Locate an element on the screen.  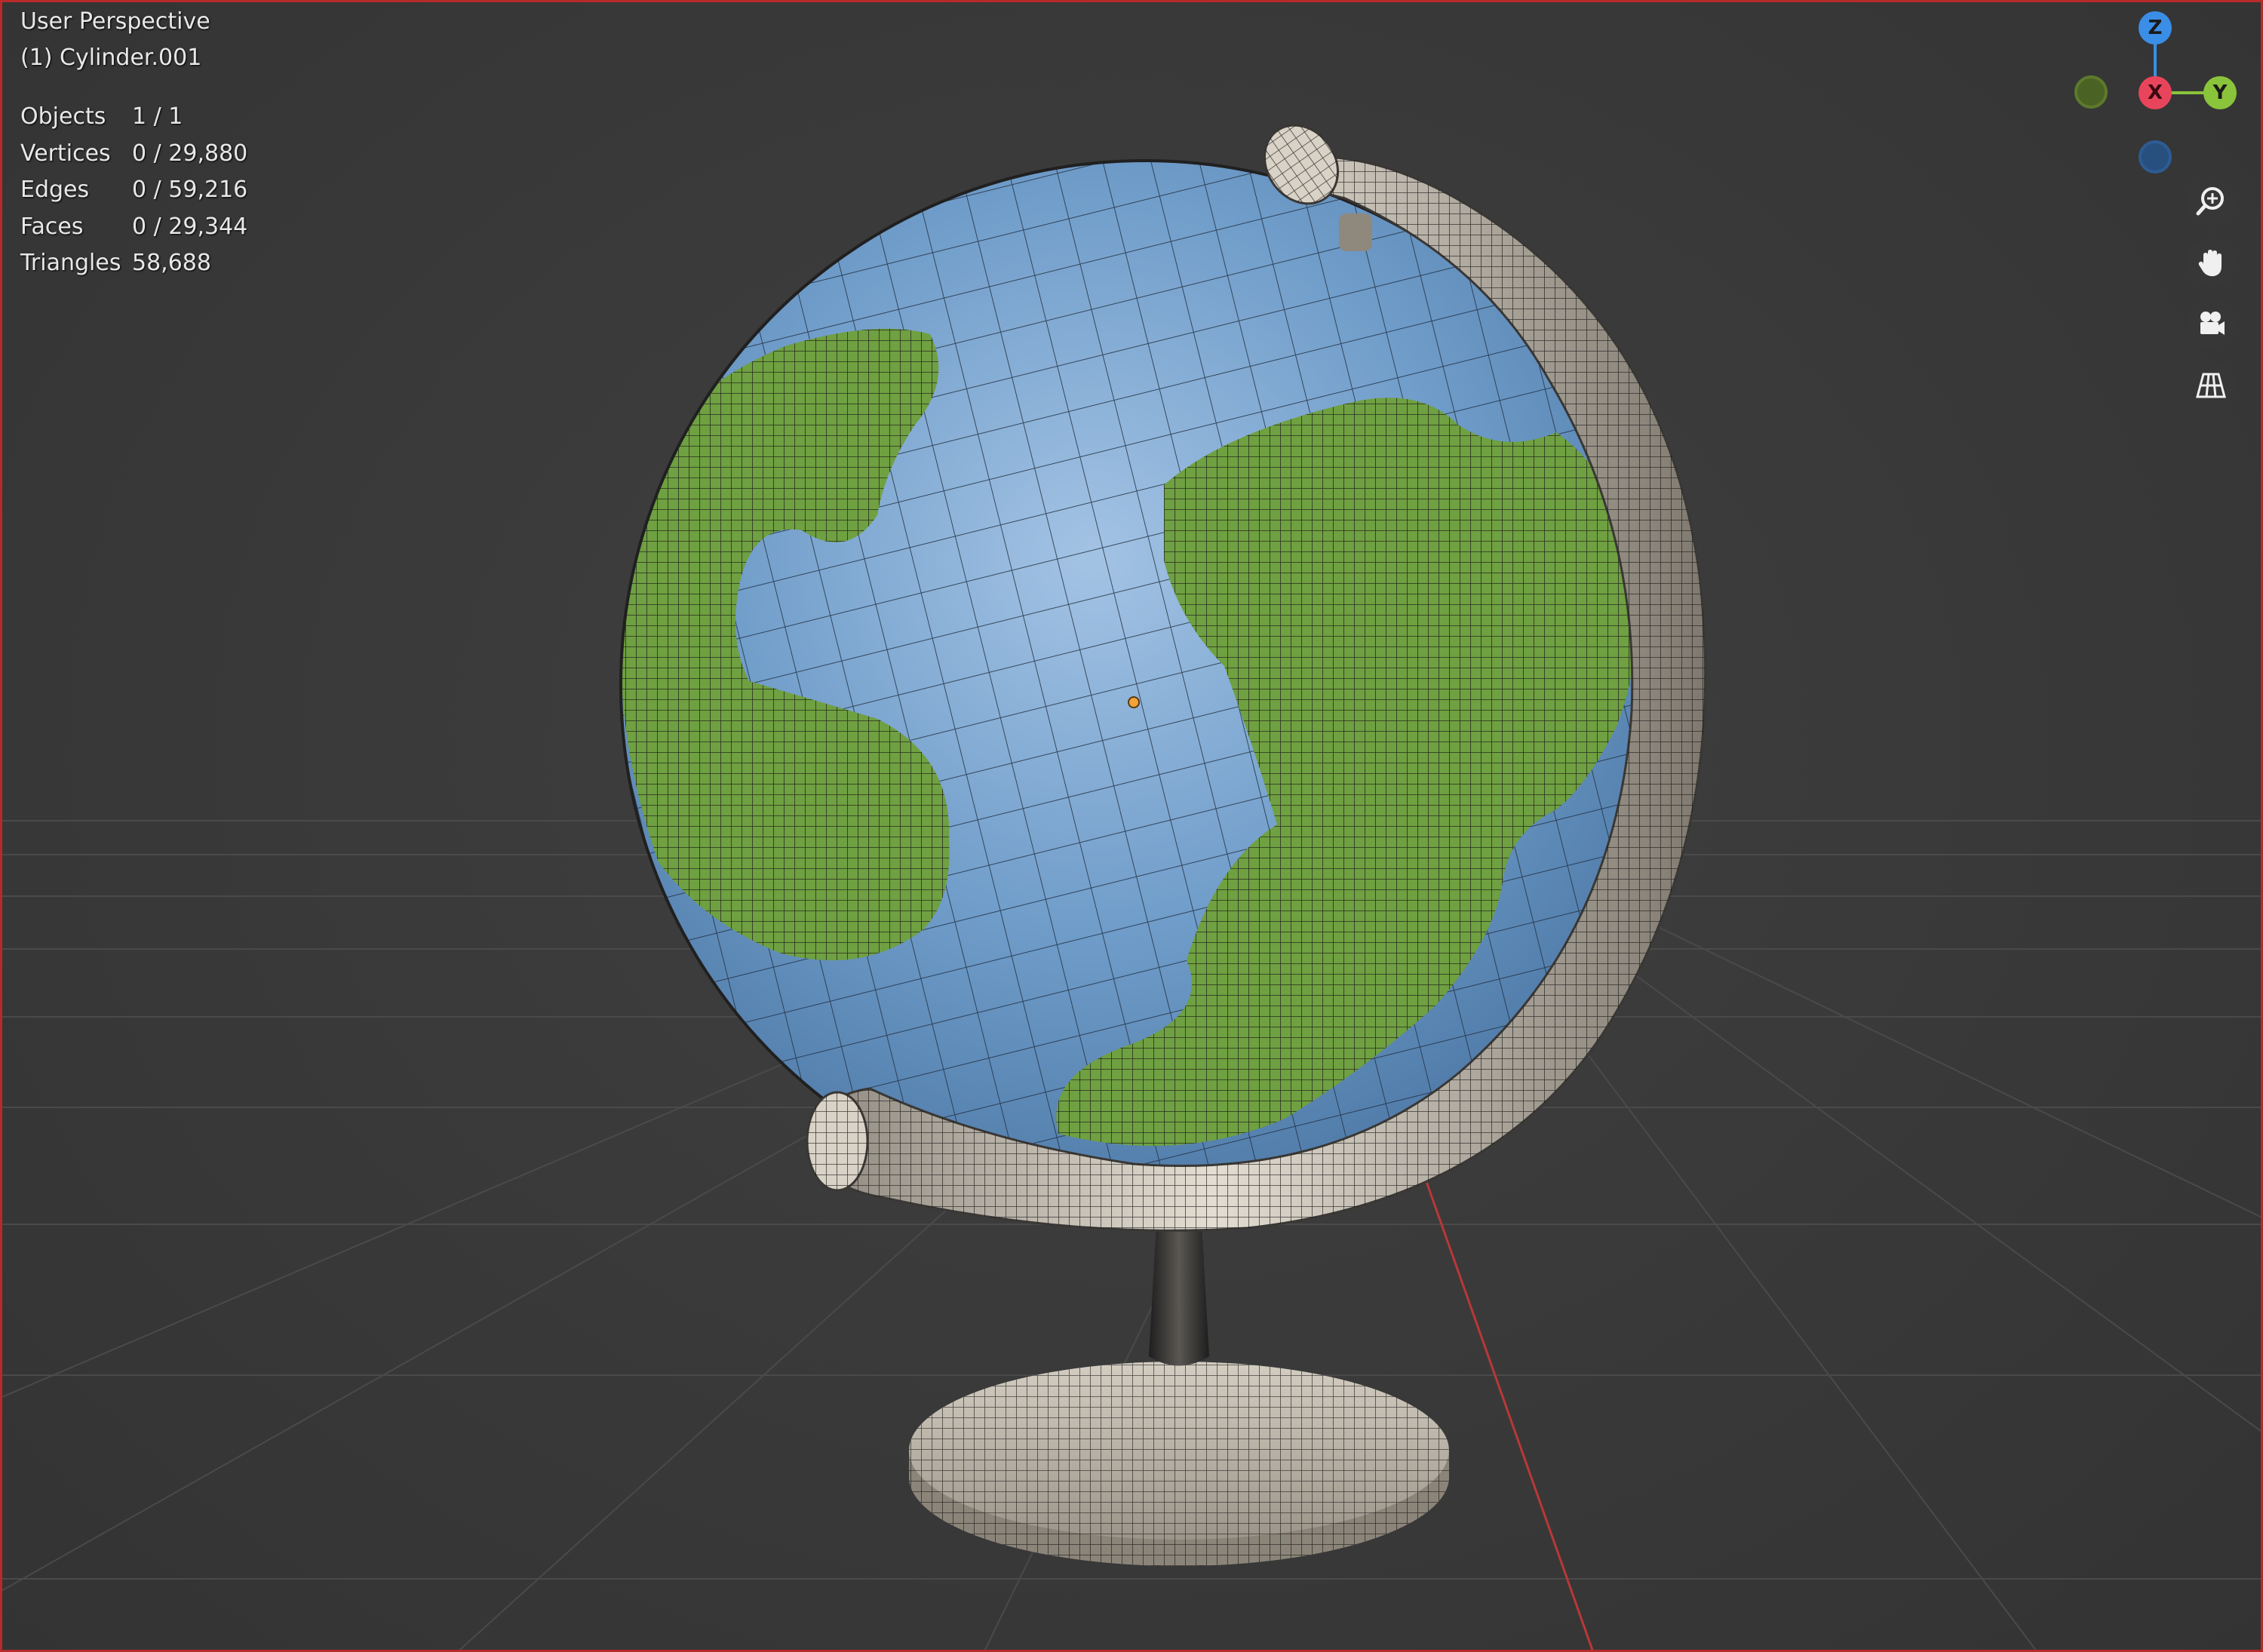
perspective-toggle-button is located at coordinates (2211, 385).